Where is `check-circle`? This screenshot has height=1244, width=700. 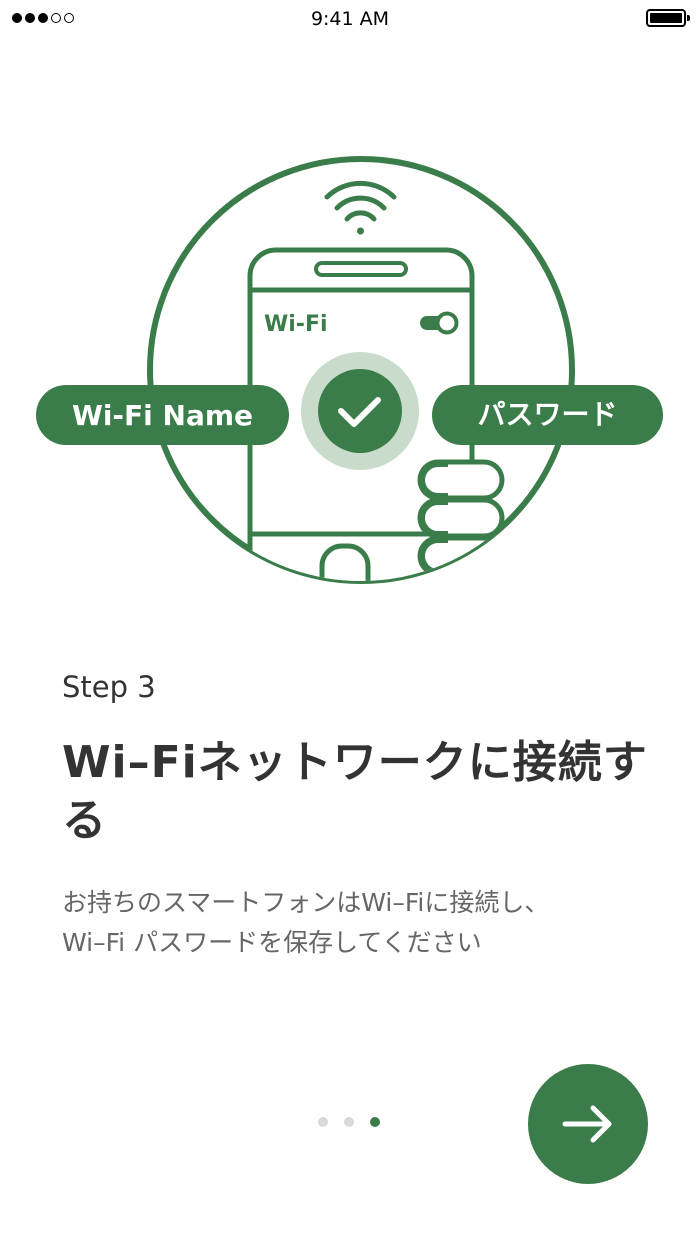 check-circle is located at coordinates (360, 411).